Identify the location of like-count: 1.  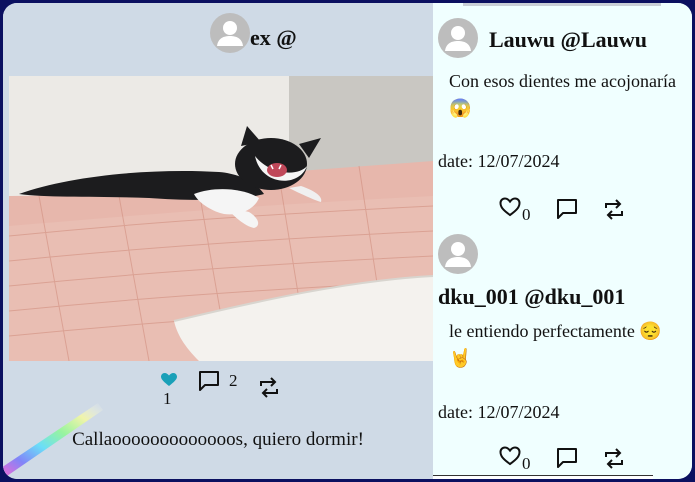
(167, 398).